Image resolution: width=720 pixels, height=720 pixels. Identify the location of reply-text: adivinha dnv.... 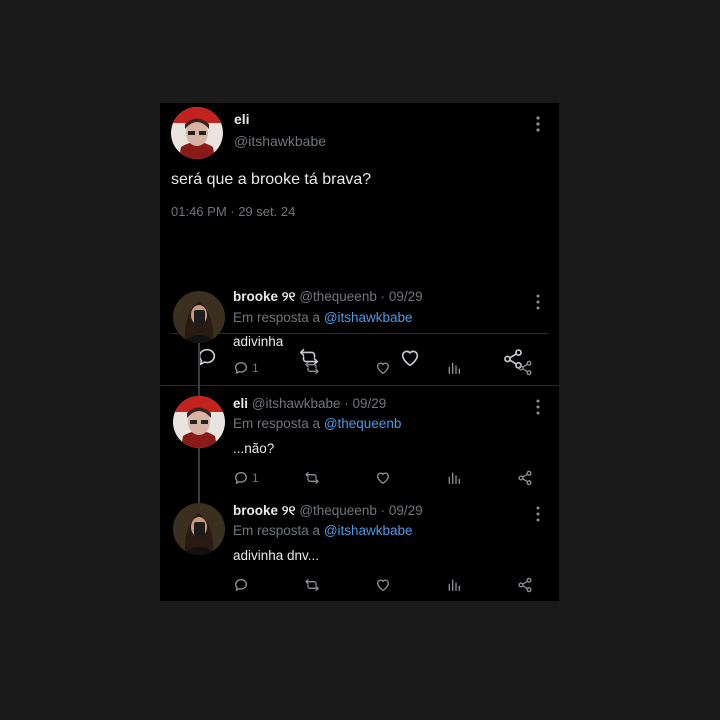
(276, 555).